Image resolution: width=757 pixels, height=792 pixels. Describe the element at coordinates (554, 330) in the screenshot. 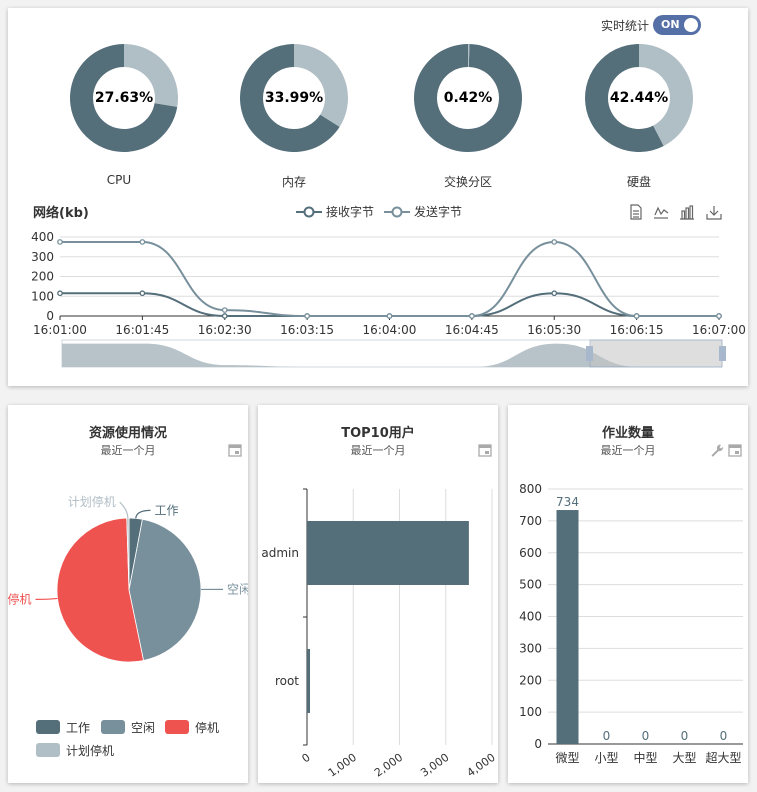

I see `x-tick-label: 16:05:30` at that location.